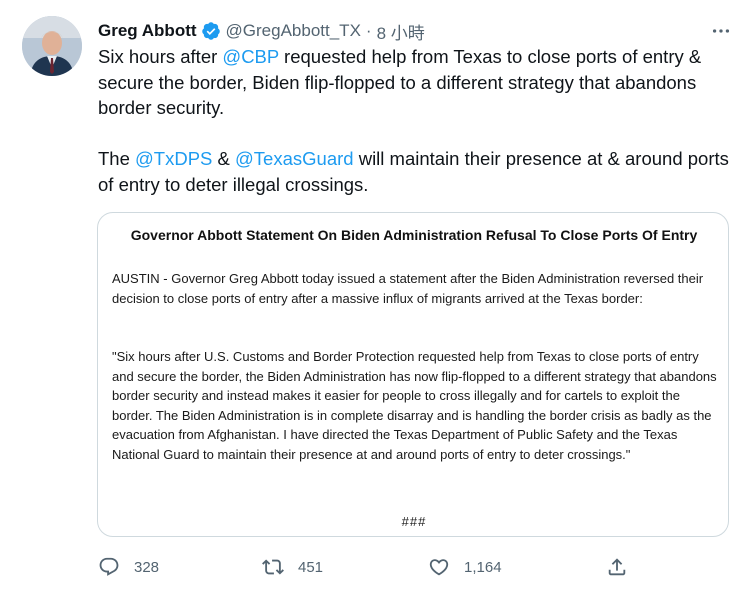  I want to click on like-count: 1,164, so click(483, 567).